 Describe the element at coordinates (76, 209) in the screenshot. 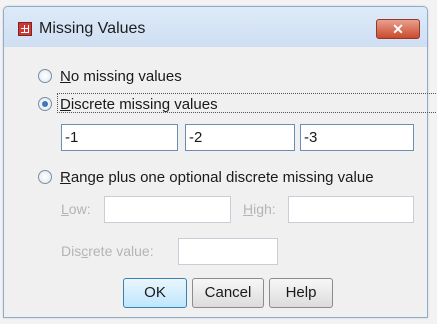

I see `low-label: Low:` at that location.